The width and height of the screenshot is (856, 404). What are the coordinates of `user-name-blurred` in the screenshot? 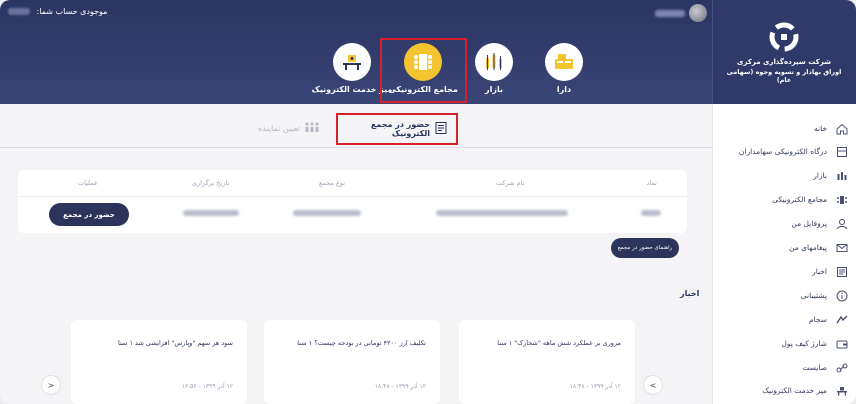 It's located at (670, 13).